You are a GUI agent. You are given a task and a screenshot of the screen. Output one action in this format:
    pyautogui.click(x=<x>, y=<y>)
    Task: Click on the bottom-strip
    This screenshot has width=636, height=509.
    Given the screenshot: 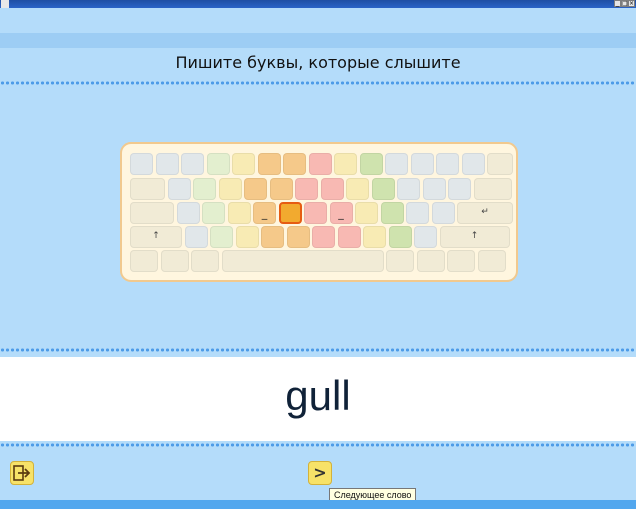 What is the action you would take?
    pyautogui.click(x=318, y=504)
    